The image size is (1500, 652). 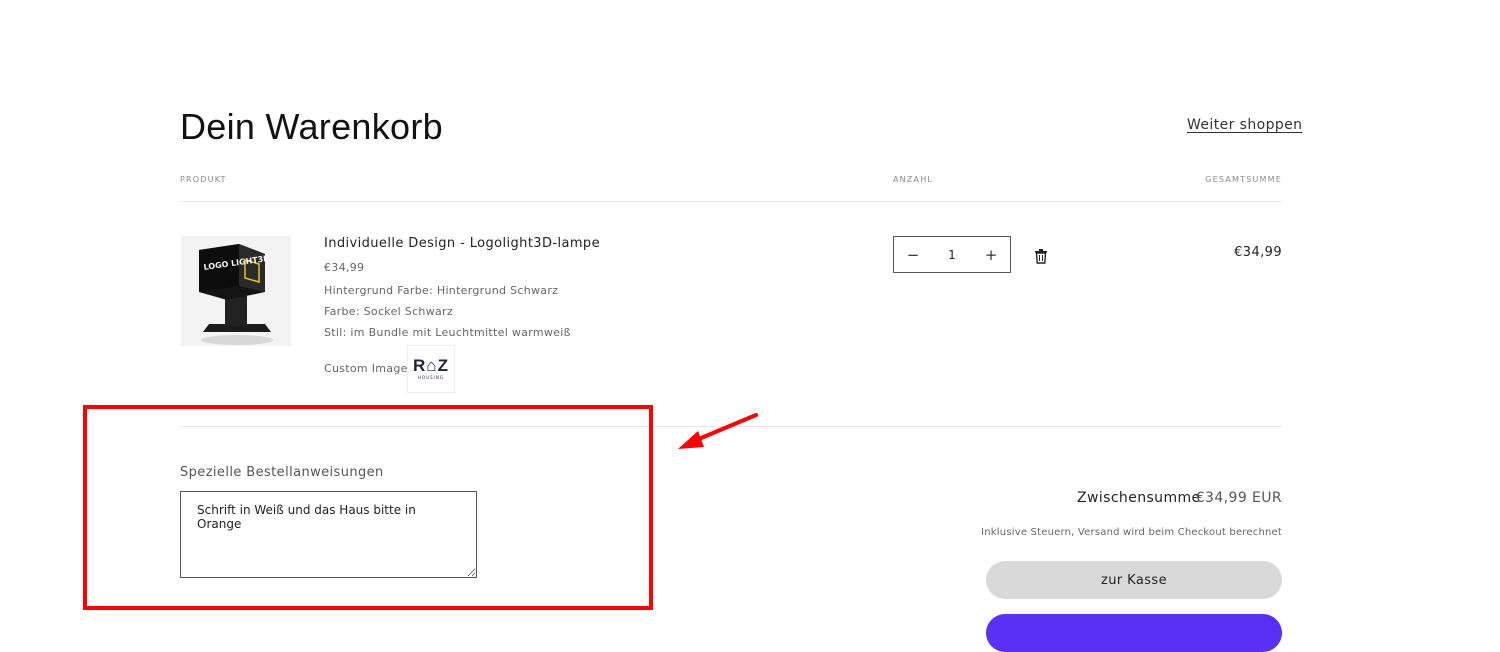 I want to click on product-option: Hintergrund Farbe: Hintergrund Schwarz, so click(x=441, y=290).